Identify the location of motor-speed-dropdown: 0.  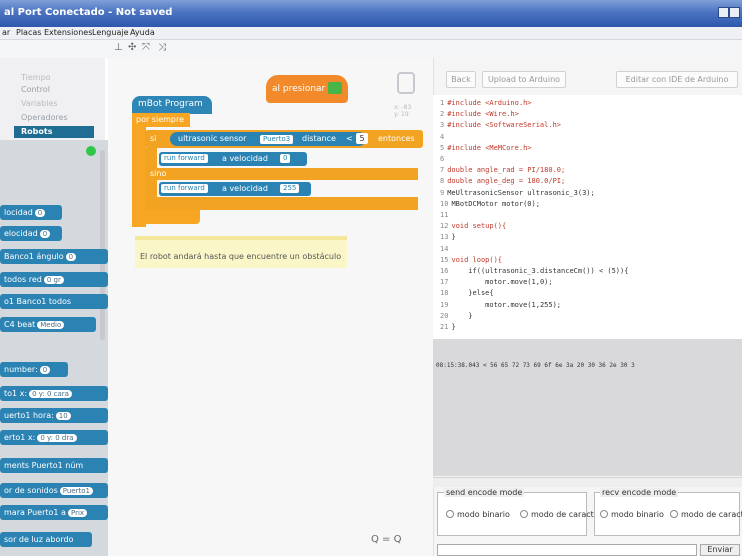
(285, 158).